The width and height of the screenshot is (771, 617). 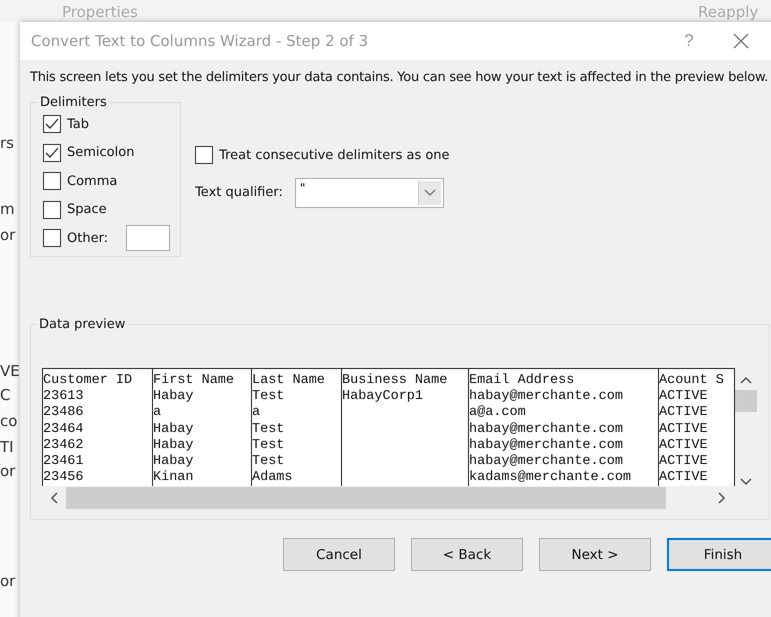 I want to click on checkbox-label: Semicolon, so click(x=100, y=152).